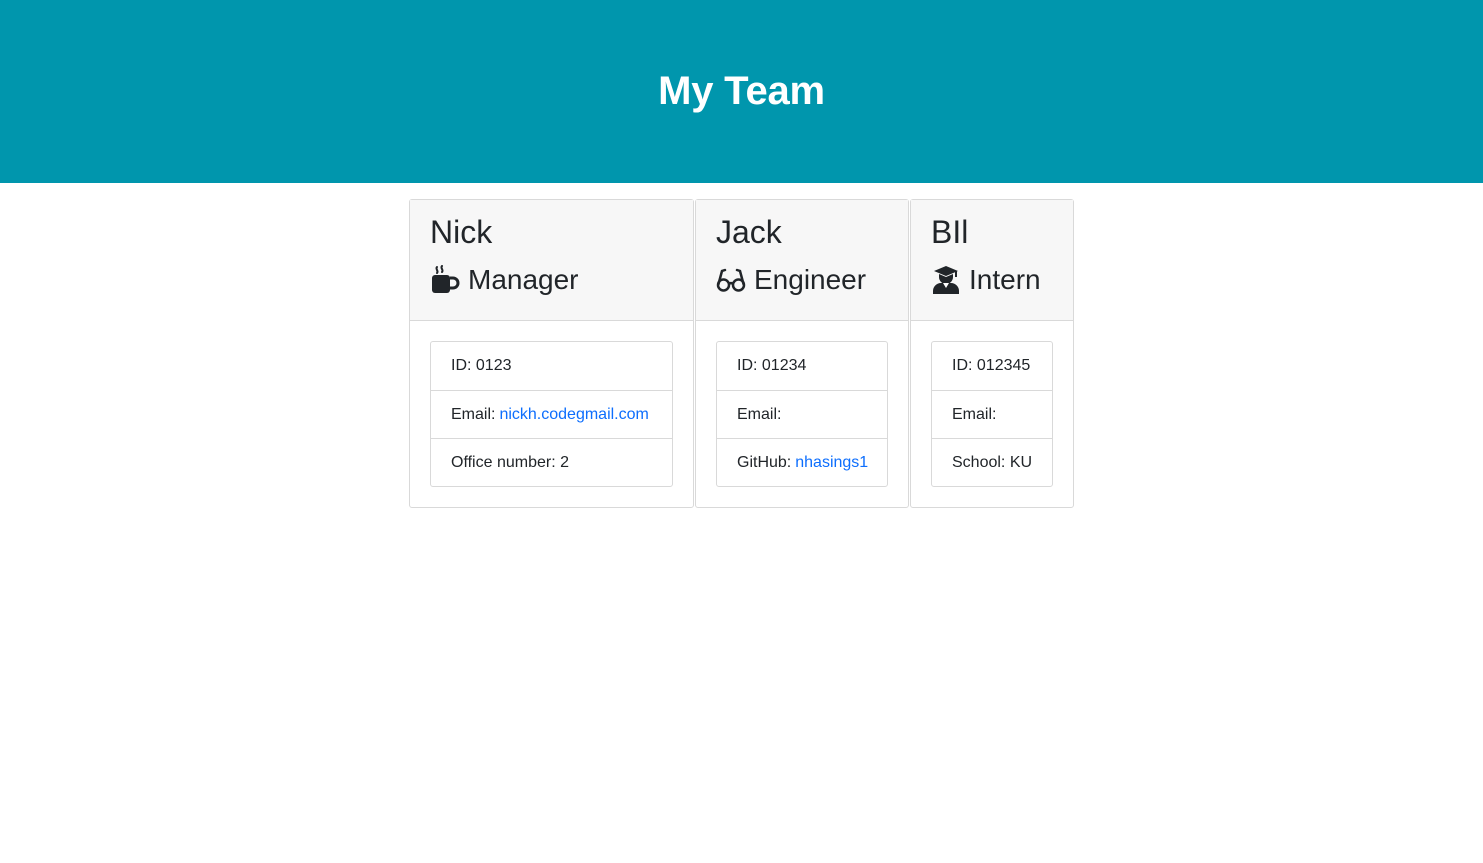  I want to click on office-number: Office number: 2, so click(551, 462).